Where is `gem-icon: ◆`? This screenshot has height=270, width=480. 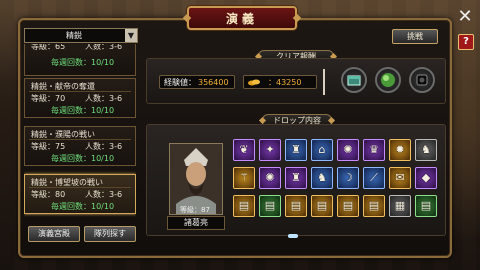 gem-icon: ◆ is located at coordinates (426, 177).